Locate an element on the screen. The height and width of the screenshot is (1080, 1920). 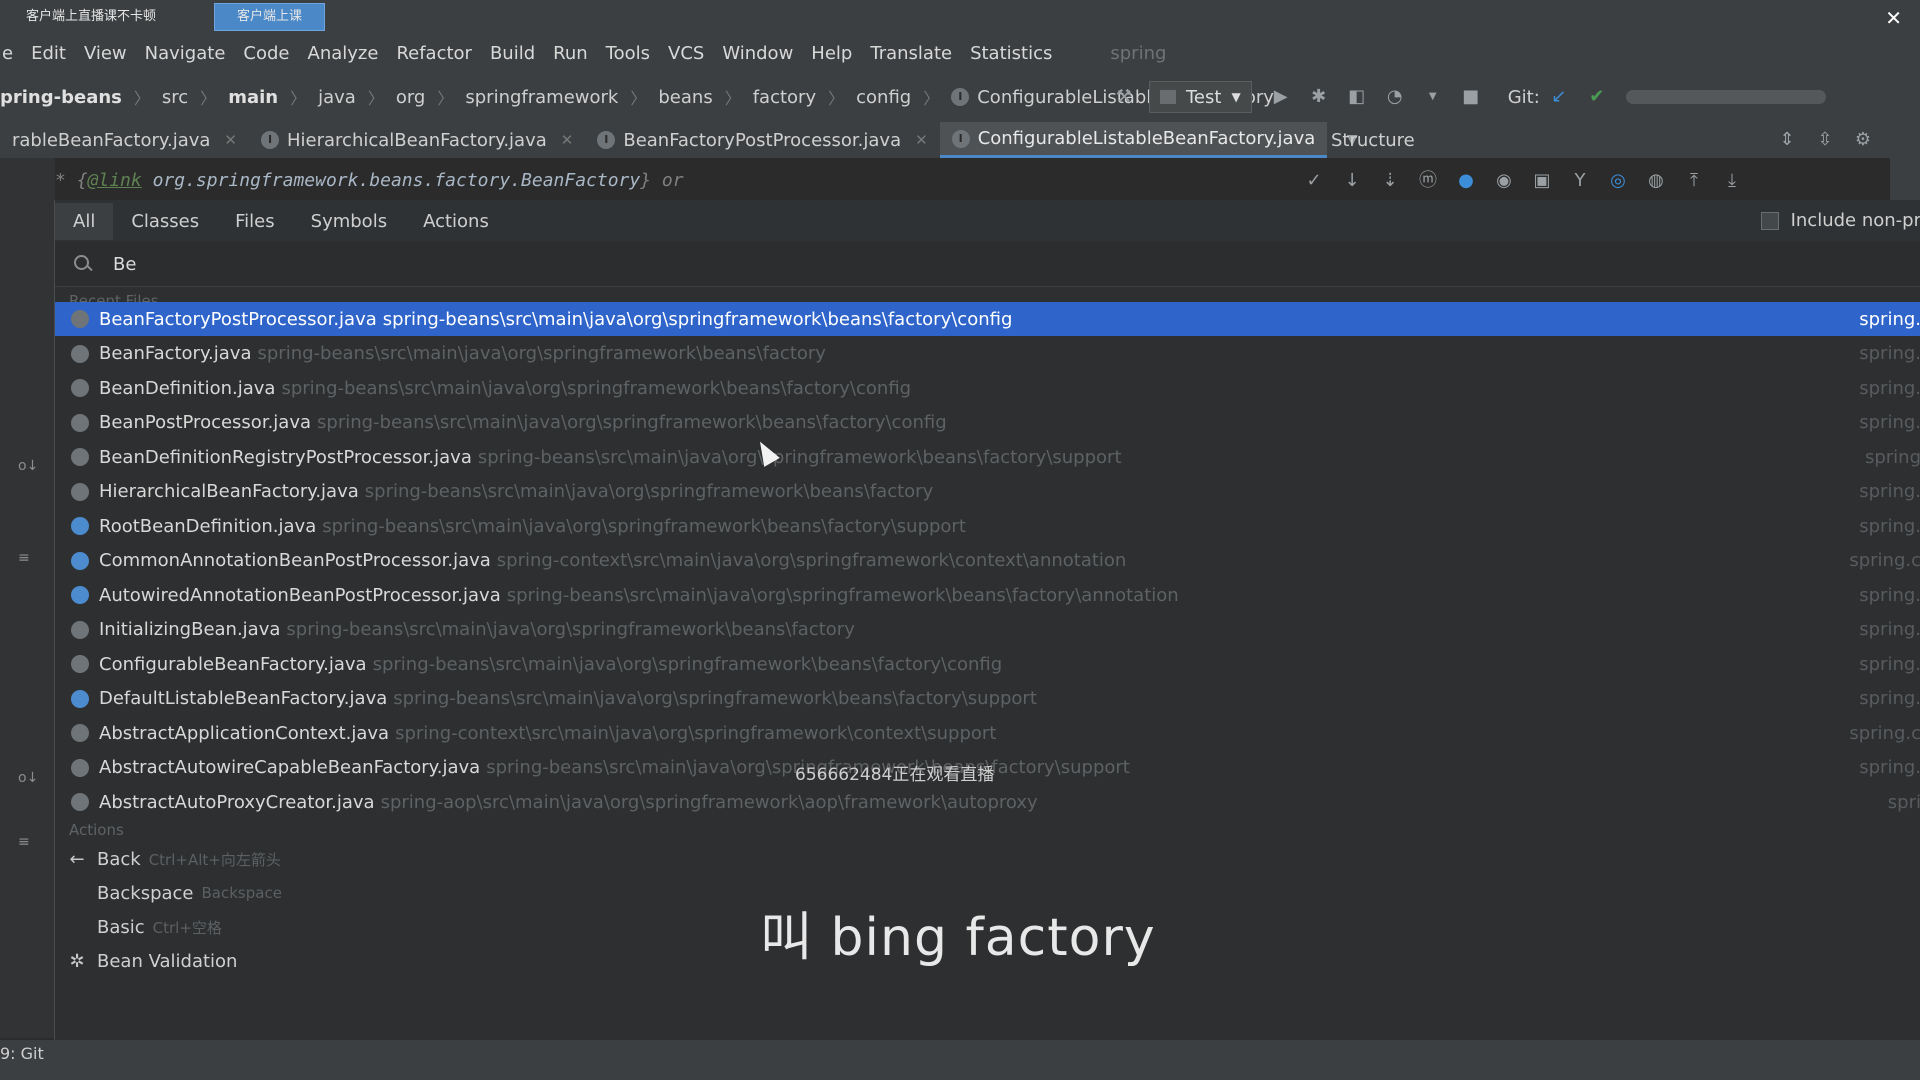
menu-vcs: VCS is located at coordinates (686, 53).